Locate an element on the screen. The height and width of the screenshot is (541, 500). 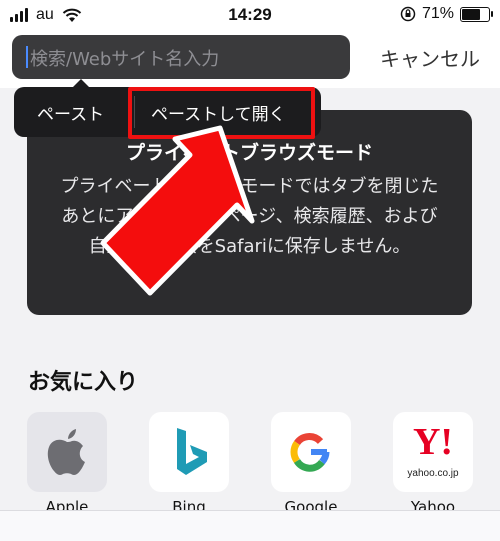
google-icon is located at coordinates (310, 452).